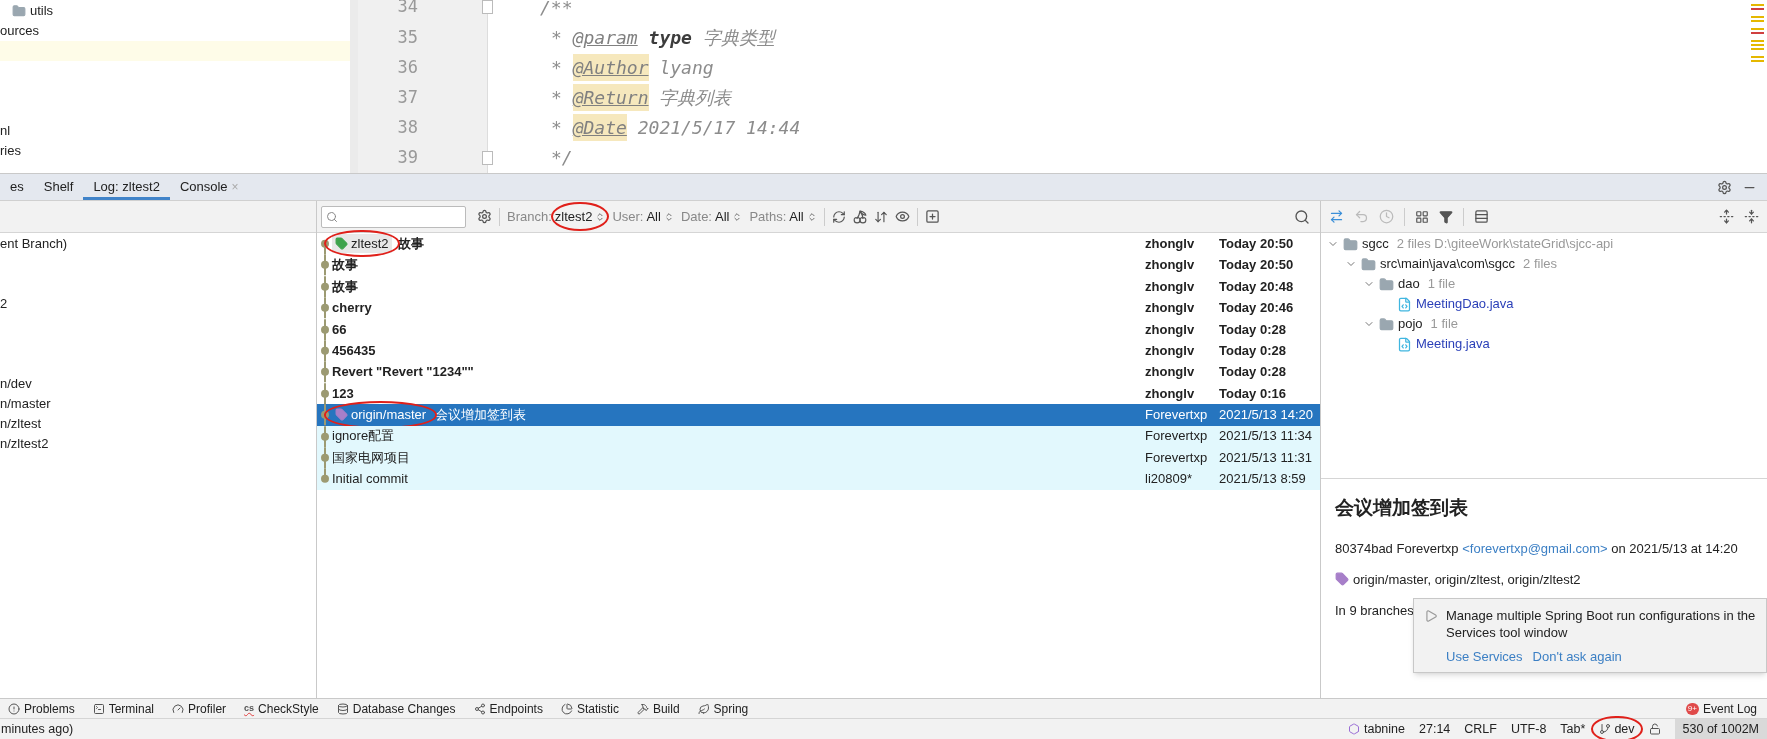 The width and height of the screenshot is (1767, 739). Describe the element at coordinates (4, 304) in the screenshot. I see `branch-item: 2` at that location.